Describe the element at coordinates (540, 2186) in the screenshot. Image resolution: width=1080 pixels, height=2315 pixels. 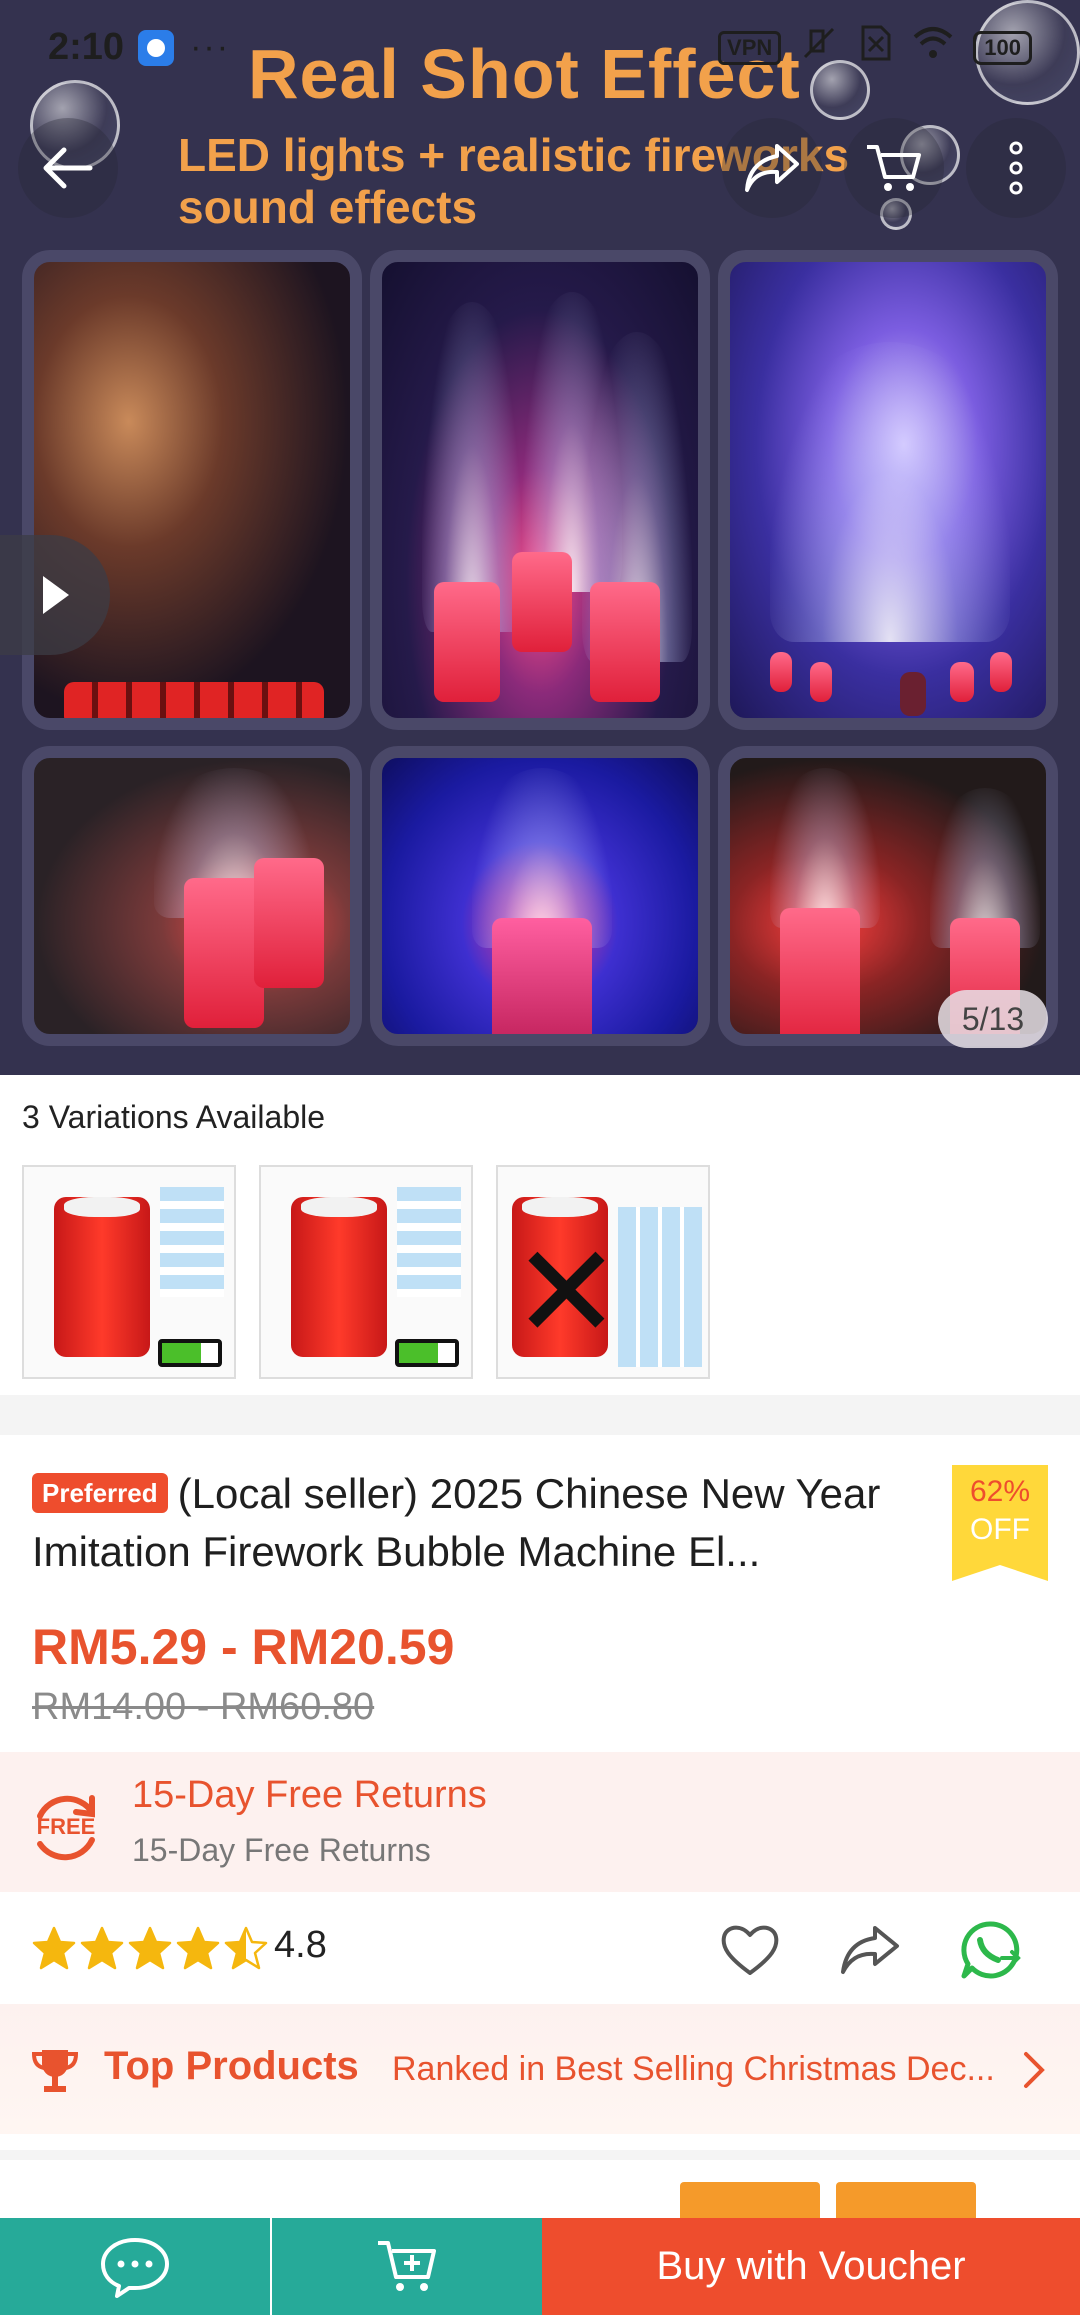
I see `shop-voucher-row` at that location.